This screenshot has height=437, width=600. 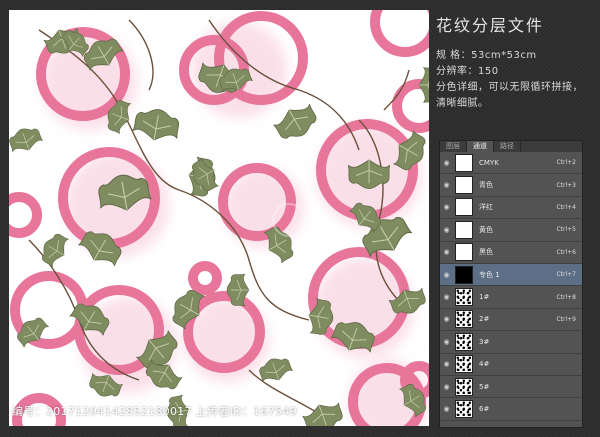 What do you see at coordinates (484, 341) in the screenshot?
I see `channel-name: 3#` at bounding box center [484, 341].